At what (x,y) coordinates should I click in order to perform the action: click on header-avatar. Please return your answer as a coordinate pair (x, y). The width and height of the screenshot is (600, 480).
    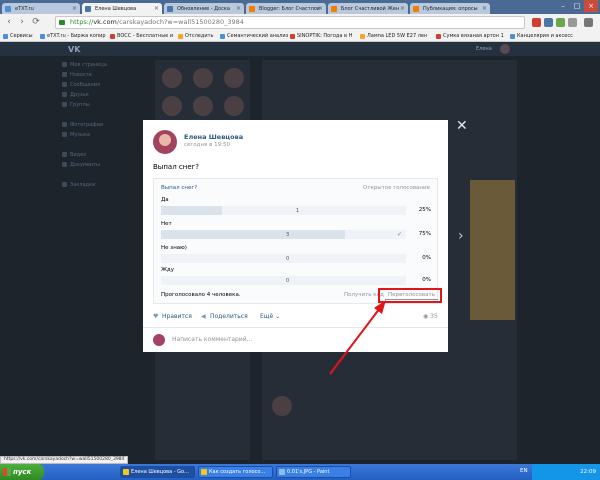
    Looking at the image, I should click on (505, 49).